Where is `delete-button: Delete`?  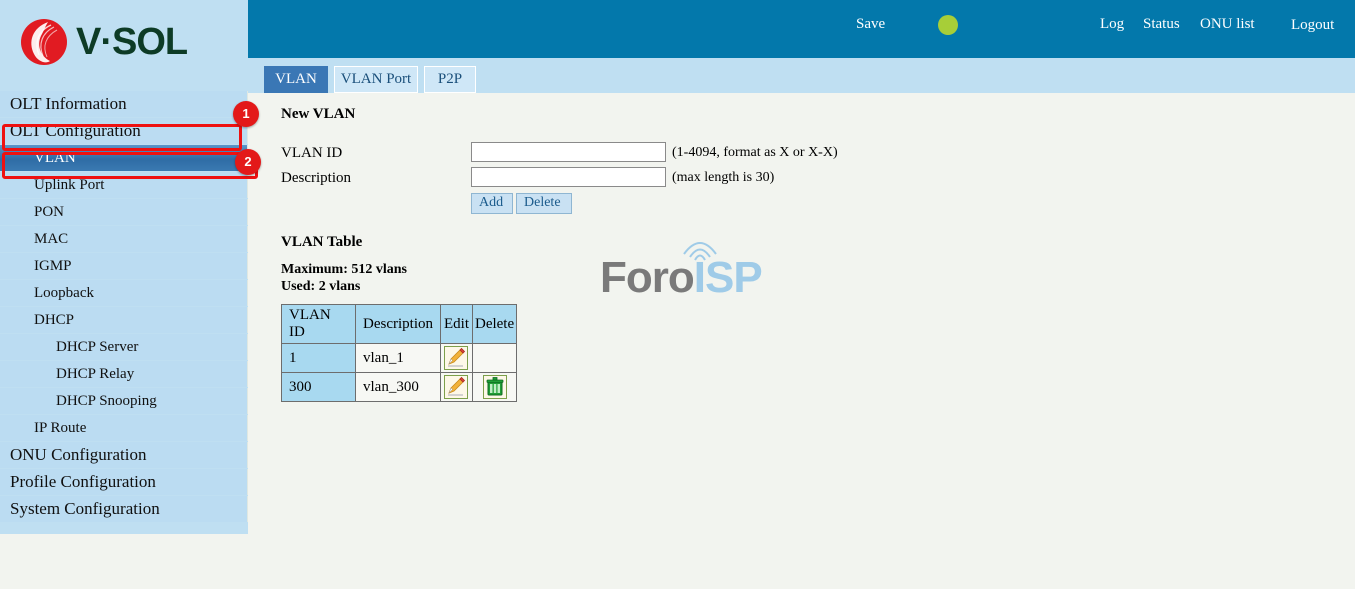 delete-button: Delete is located at coordinates (544, 203).